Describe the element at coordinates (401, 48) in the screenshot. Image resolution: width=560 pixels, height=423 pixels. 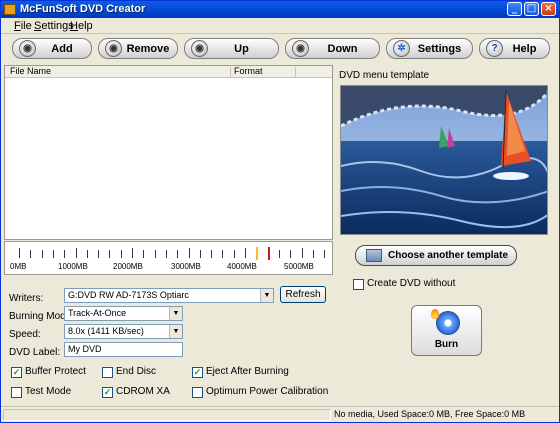
I see `settings-icon: ✲` at that location.